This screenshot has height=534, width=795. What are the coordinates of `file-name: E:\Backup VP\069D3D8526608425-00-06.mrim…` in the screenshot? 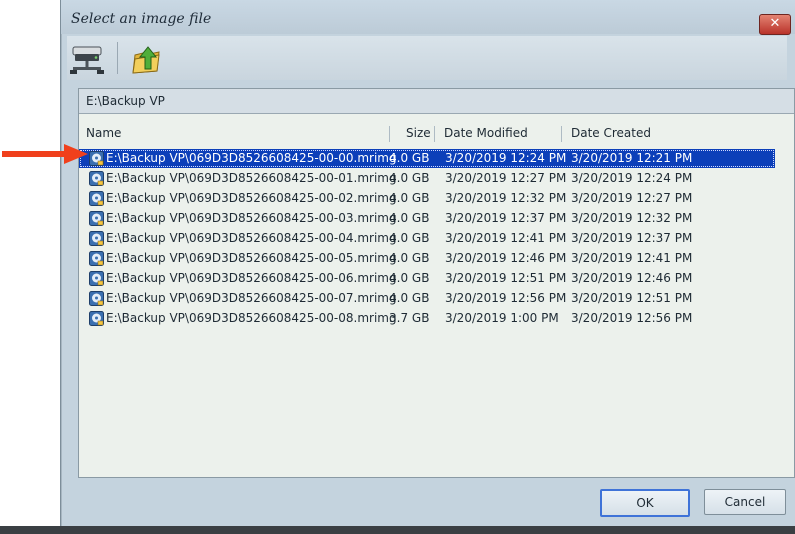 It's located at (251, 278).